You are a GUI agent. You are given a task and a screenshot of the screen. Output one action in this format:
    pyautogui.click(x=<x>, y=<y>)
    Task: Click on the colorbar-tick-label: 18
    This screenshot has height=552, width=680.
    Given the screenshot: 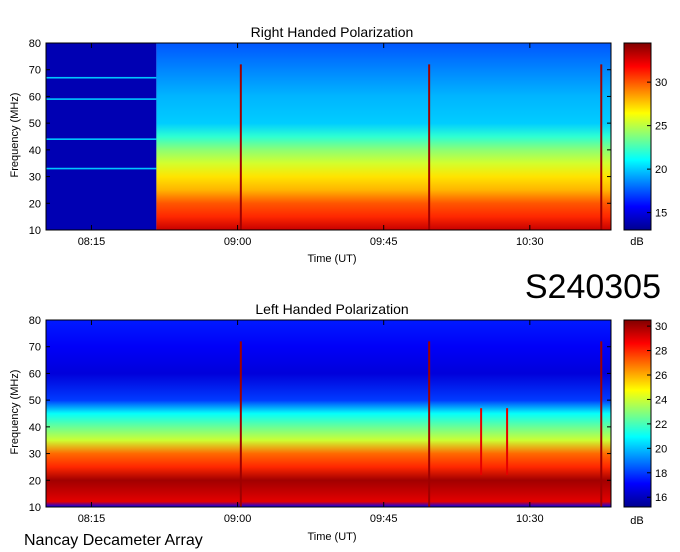 What is the action you would take?
    pyautogui.click(x=661, y=474)
    